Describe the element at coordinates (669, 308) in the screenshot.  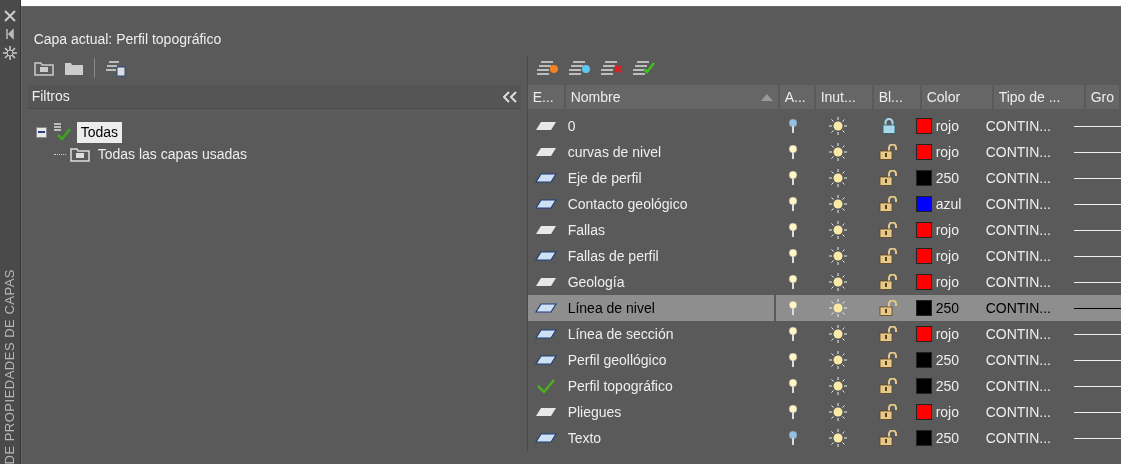
I see `layer-name: Línea de nivel` at that location.